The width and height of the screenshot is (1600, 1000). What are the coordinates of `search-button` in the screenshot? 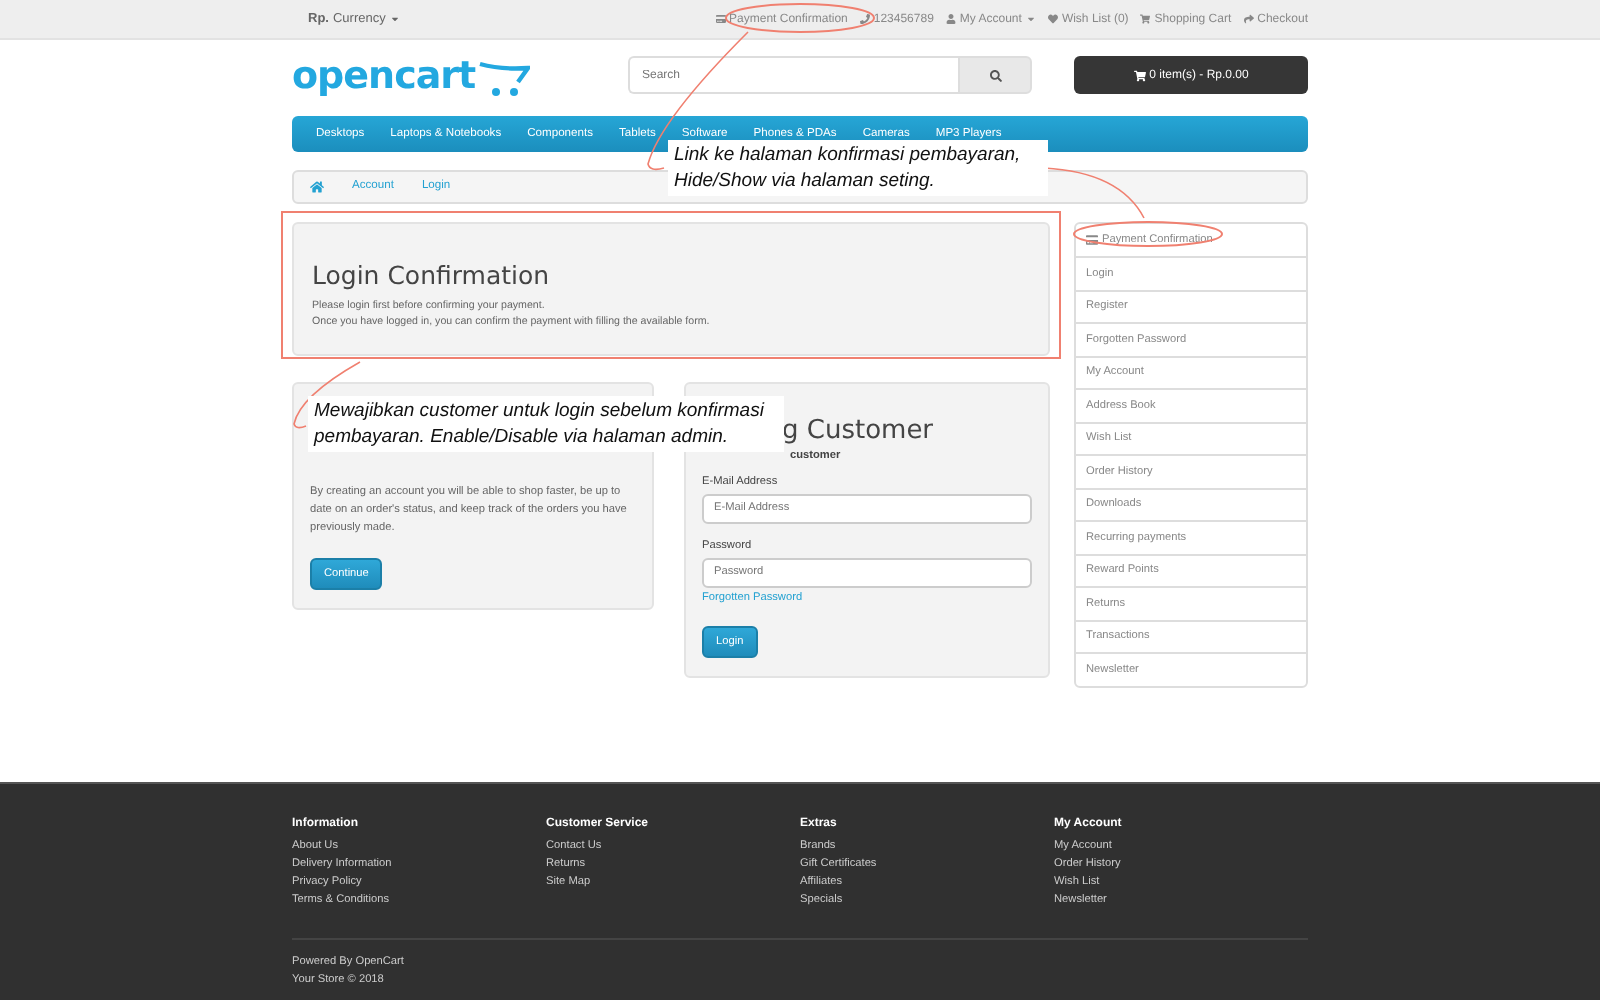 It's located at (995, 75).